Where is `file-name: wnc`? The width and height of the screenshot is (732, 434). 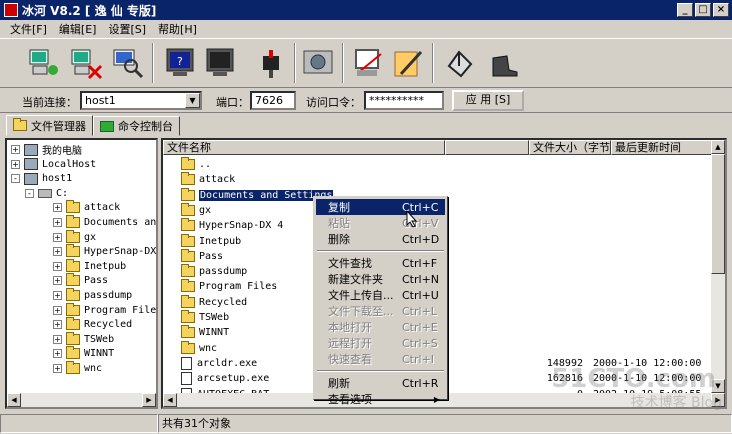 file-name: wnc is located at coordinates (208, 348).